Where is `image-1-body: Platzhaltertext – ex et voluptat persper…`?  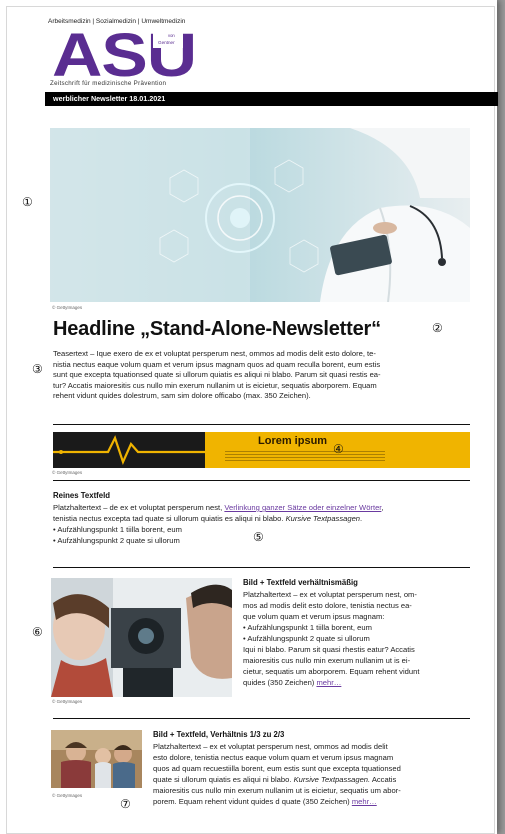
image-1-body: Platzhaltertext – ex et voluptat persper… is located at coordinates (360, 638).